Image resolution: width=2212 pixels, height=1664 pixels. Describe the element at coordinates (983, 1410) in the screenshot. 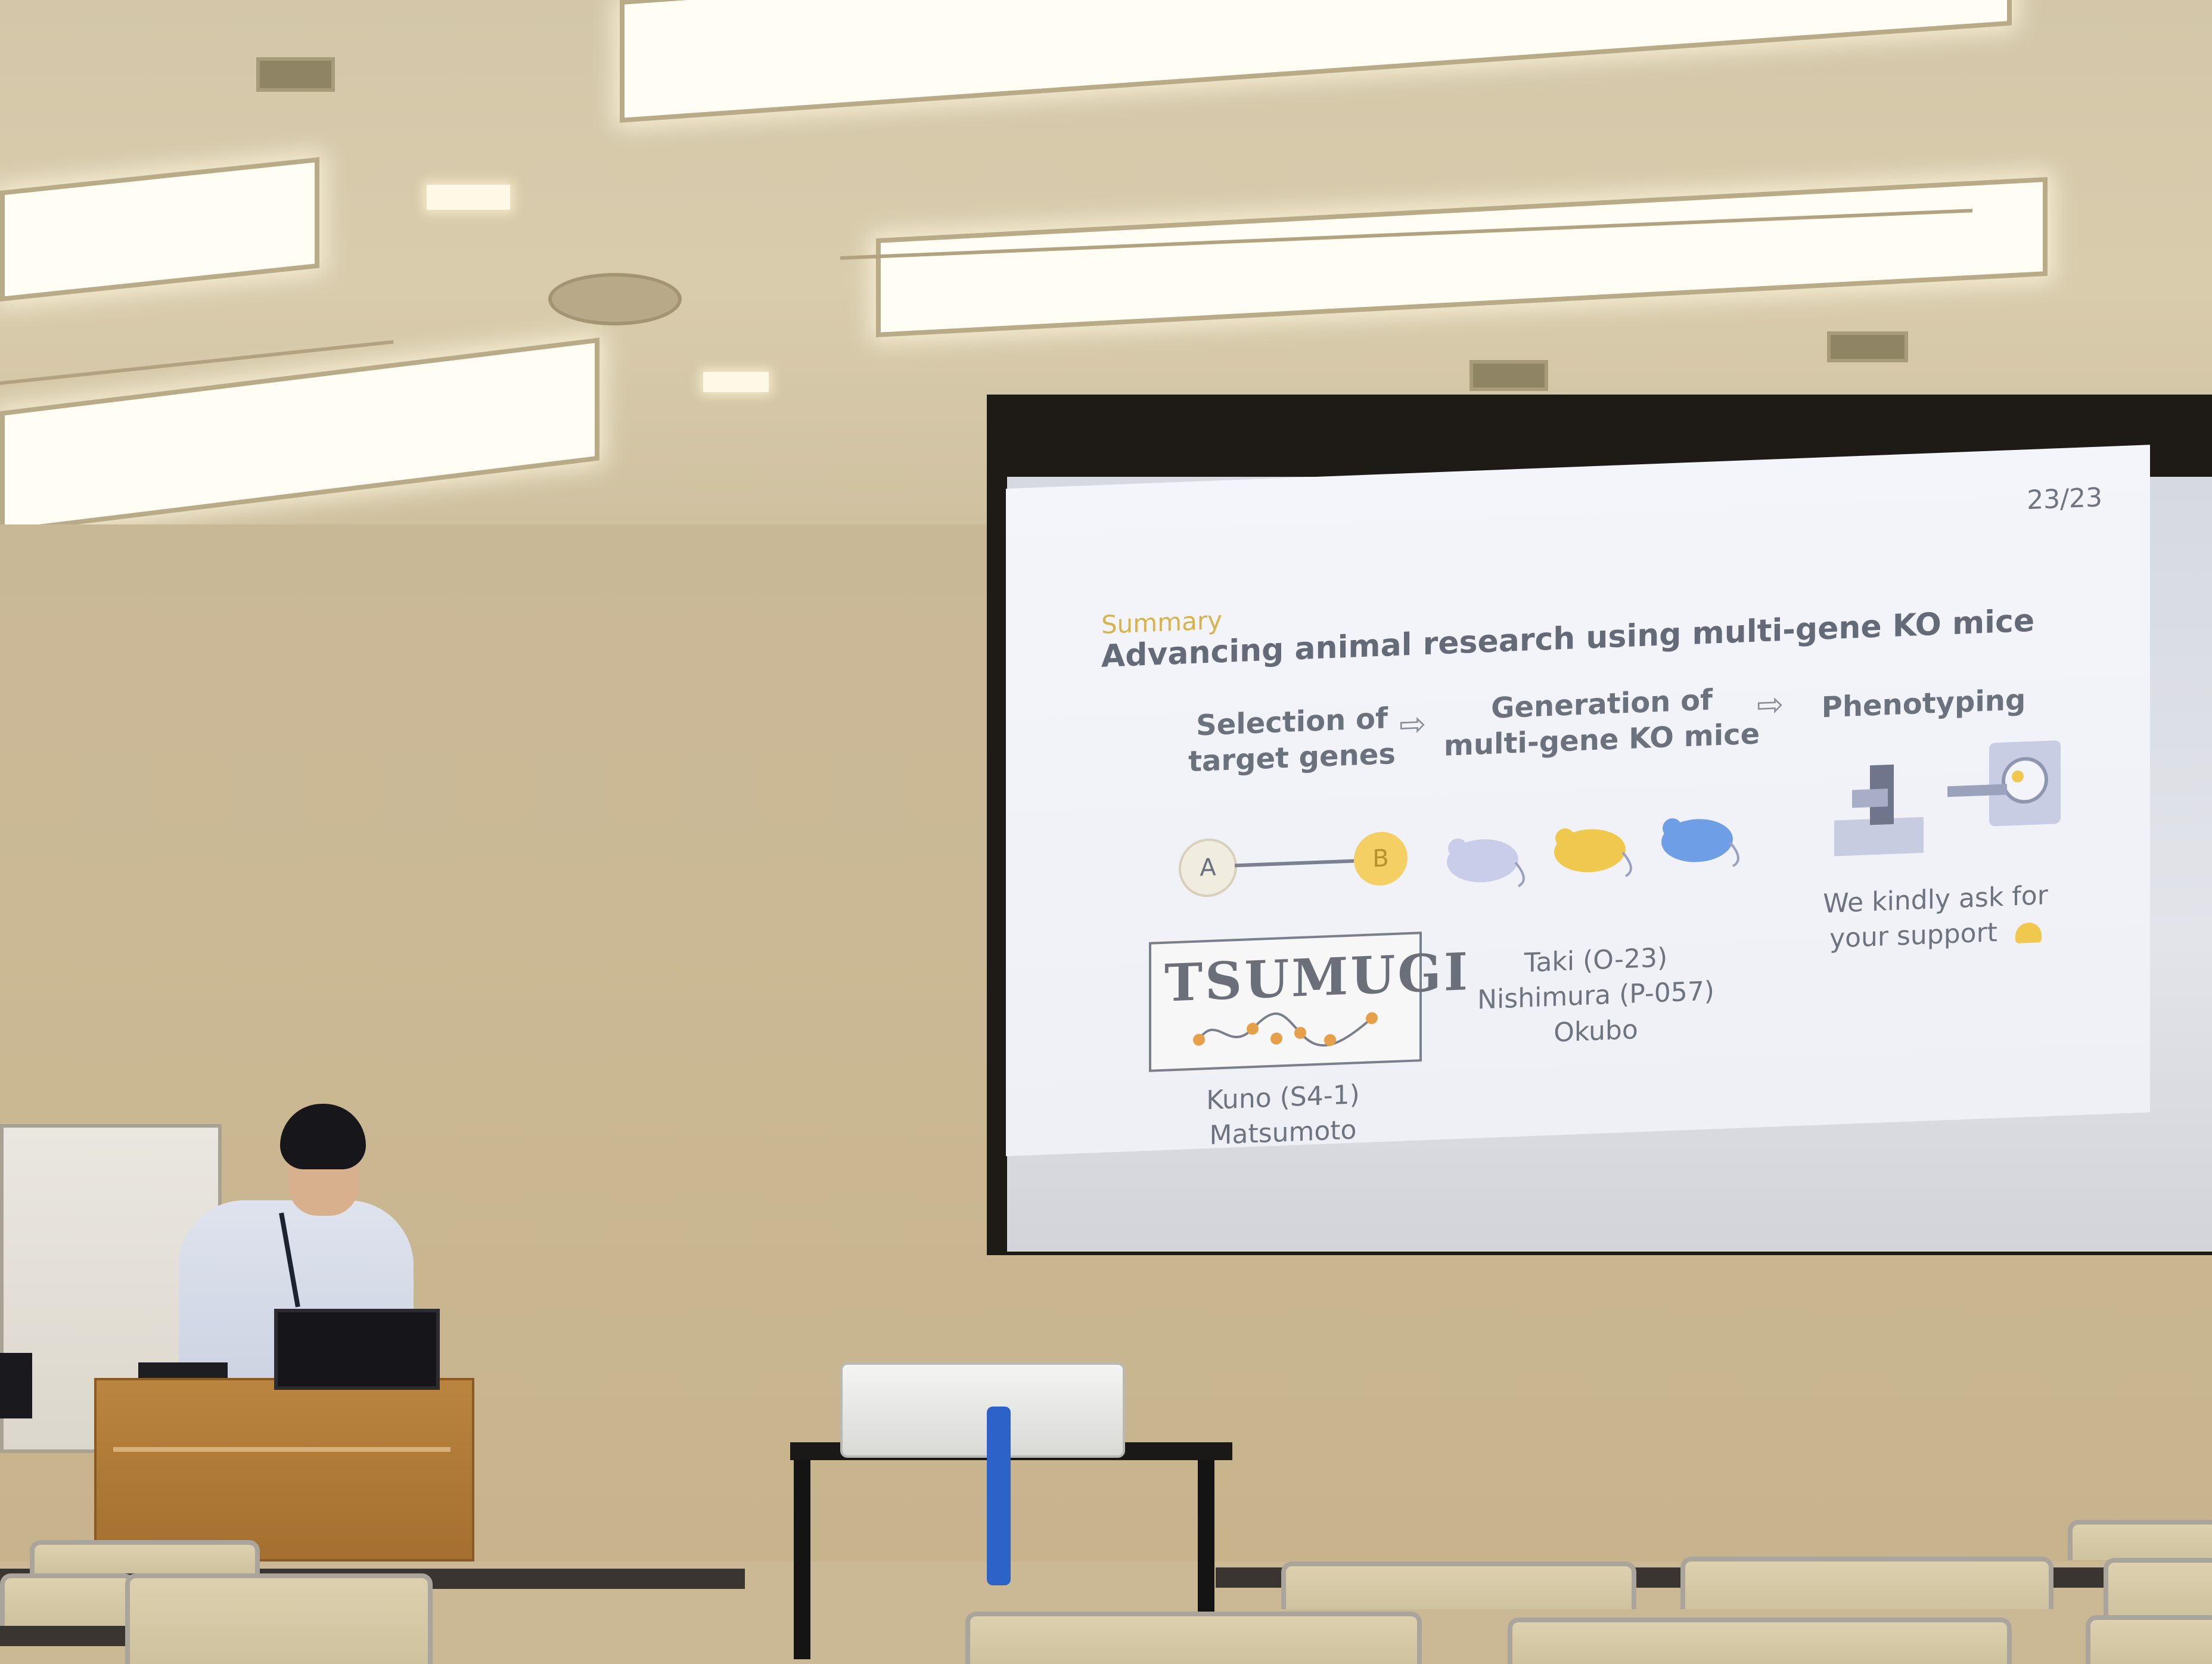

I see `projector` at that location.